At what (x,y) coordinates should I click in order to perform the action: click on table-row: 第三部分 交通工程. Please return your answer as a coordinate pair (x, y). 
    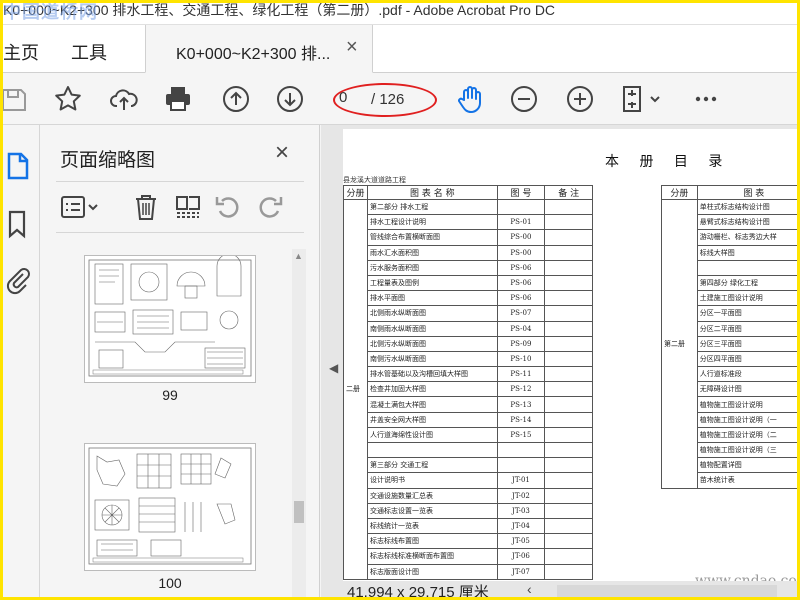
    Looking at the image, I should click on (468, 465).